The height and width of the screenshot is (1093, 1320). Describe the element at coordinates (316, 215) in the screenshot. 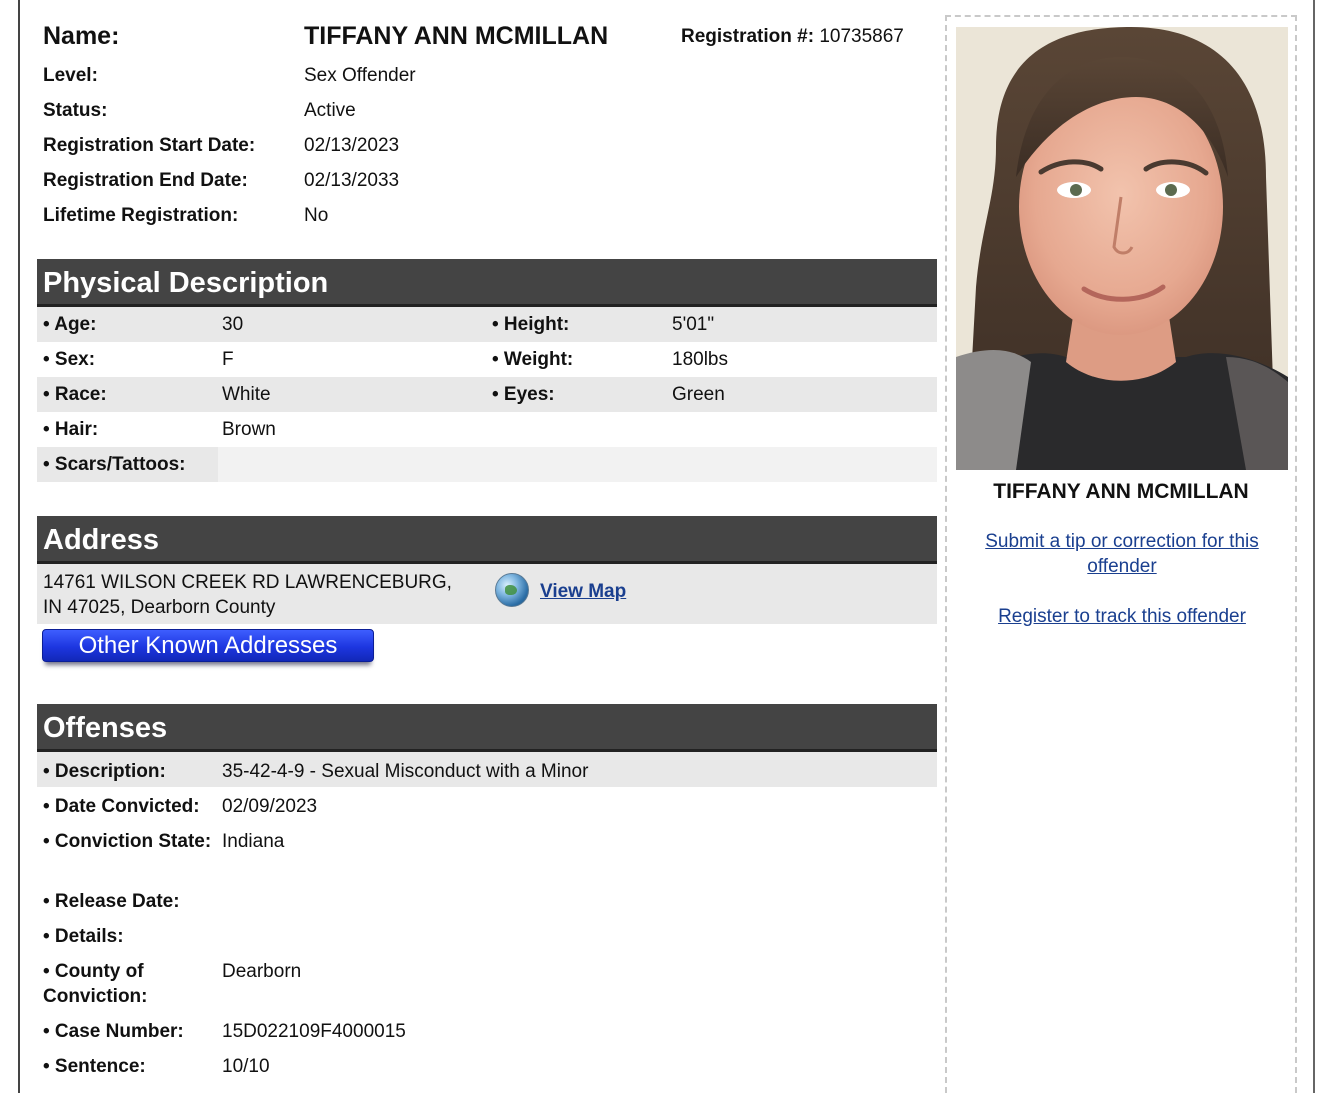

I see `info-value: No` at that location.